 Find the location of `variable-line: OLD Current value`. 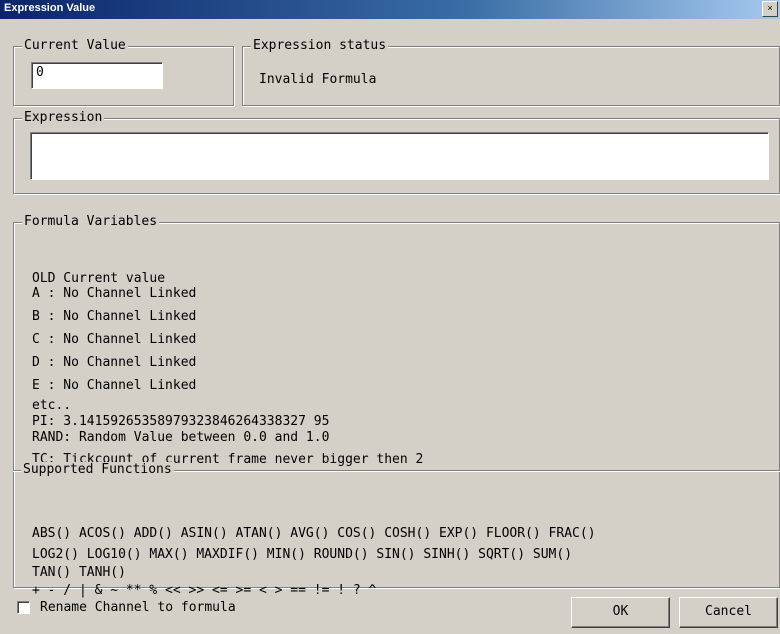

variable-line: OLD Current value is located at coordinates (99, 278).